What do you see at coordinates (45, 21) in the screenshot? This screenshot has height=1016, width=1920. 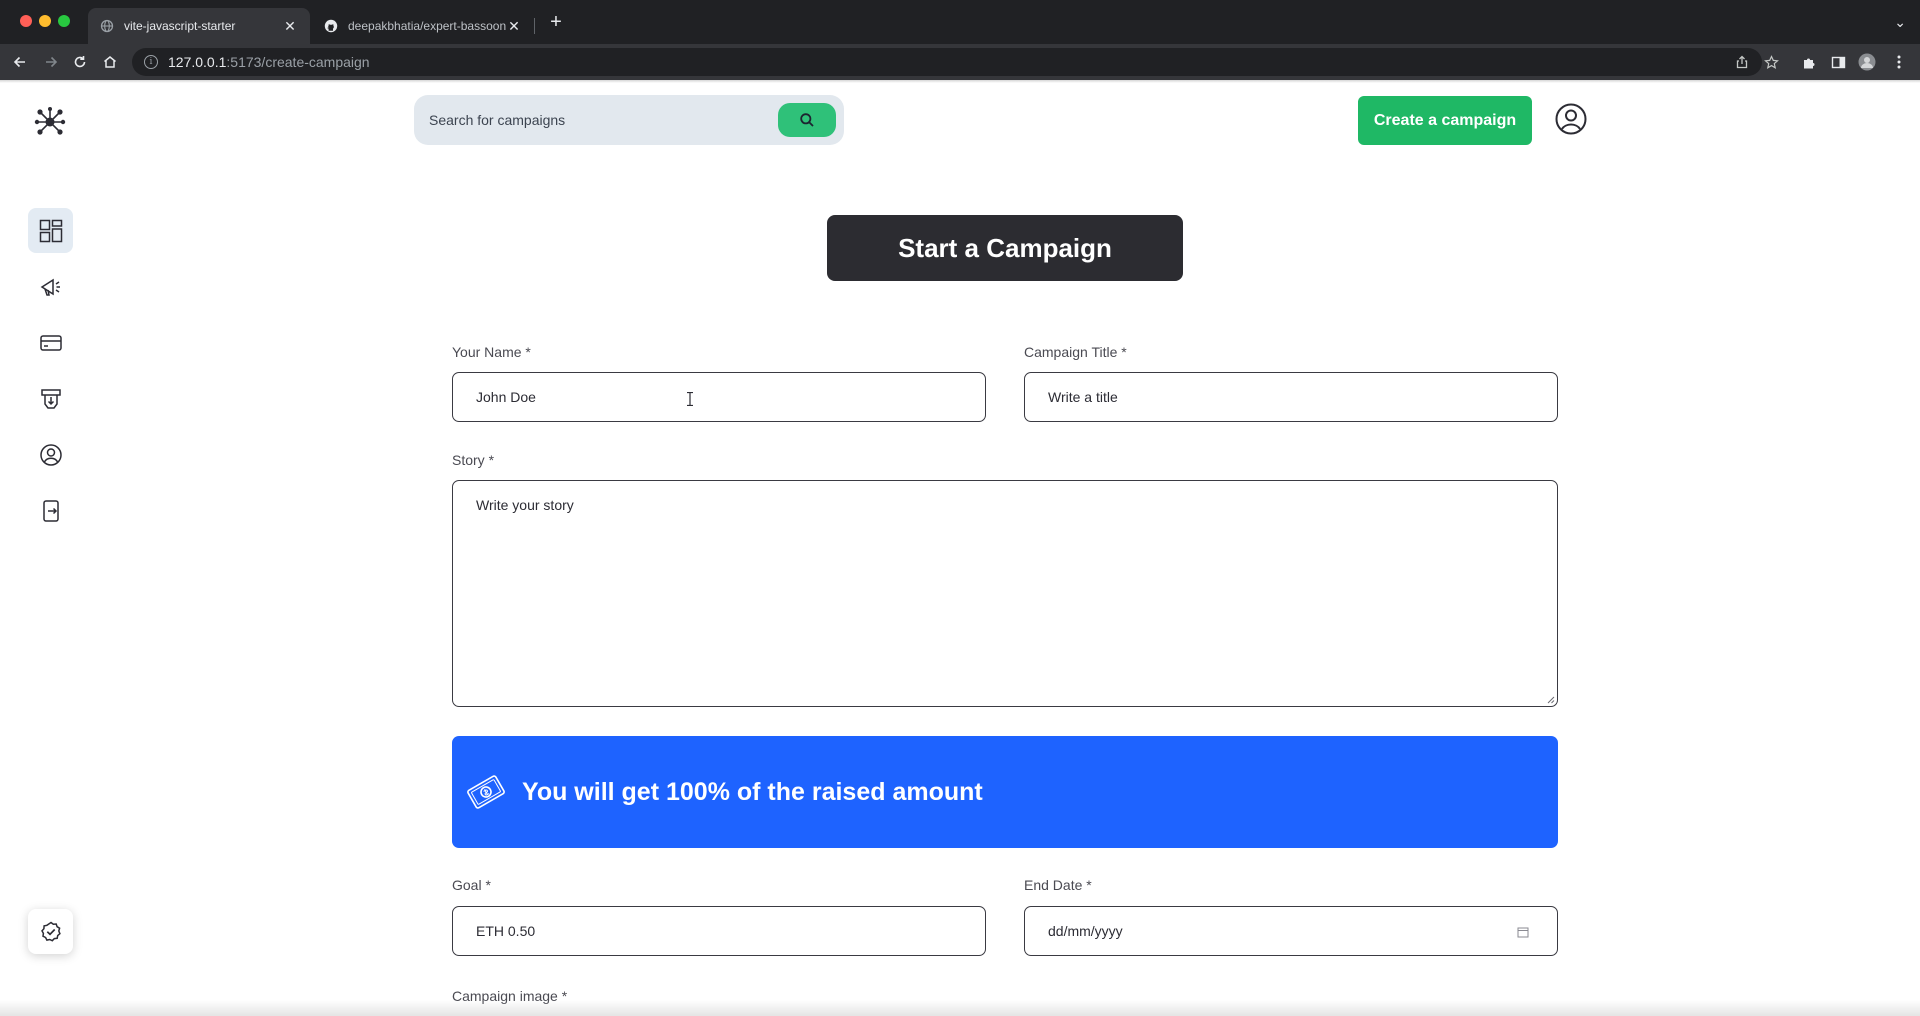 I see `window-minimize-button` at bounding box center [45, 21].